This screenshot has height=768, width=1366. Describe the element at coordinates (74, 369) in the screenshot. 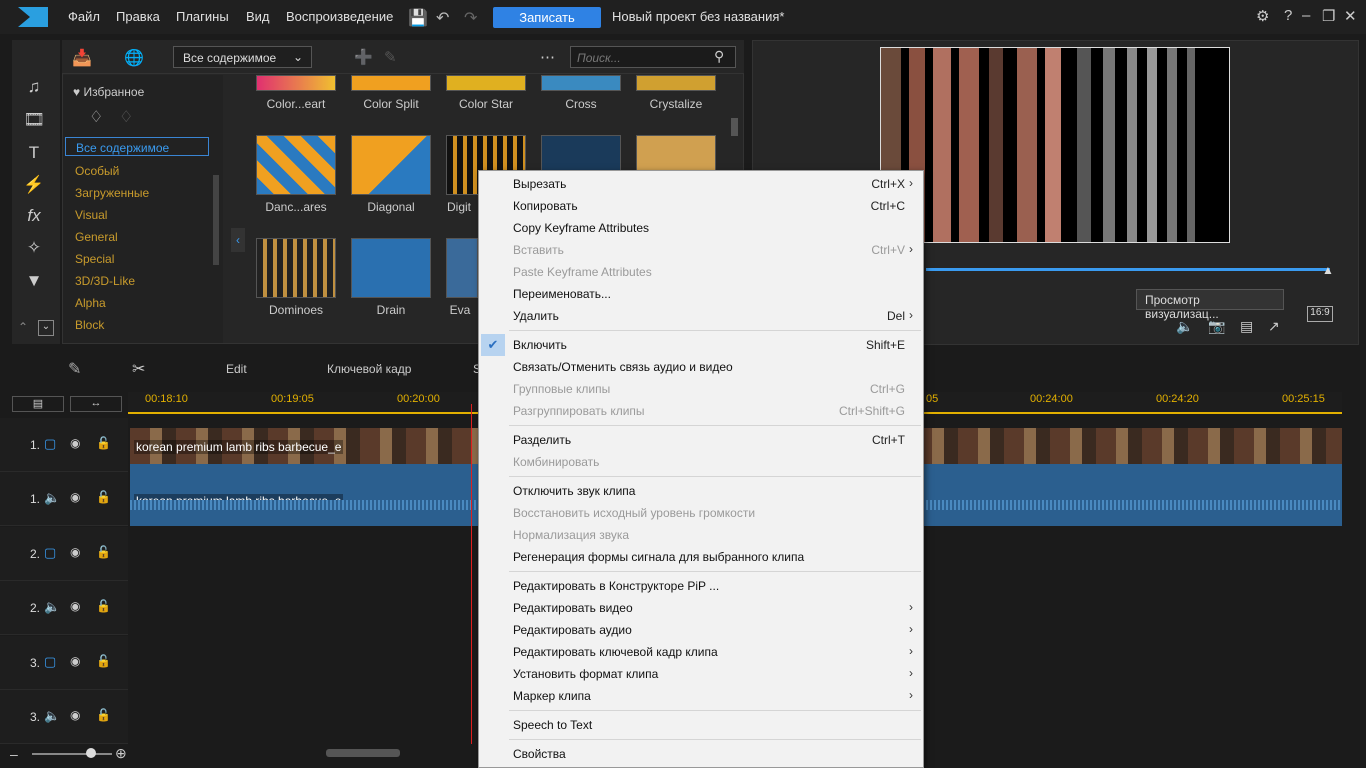

I see `pen-icon: ✎` at that location.